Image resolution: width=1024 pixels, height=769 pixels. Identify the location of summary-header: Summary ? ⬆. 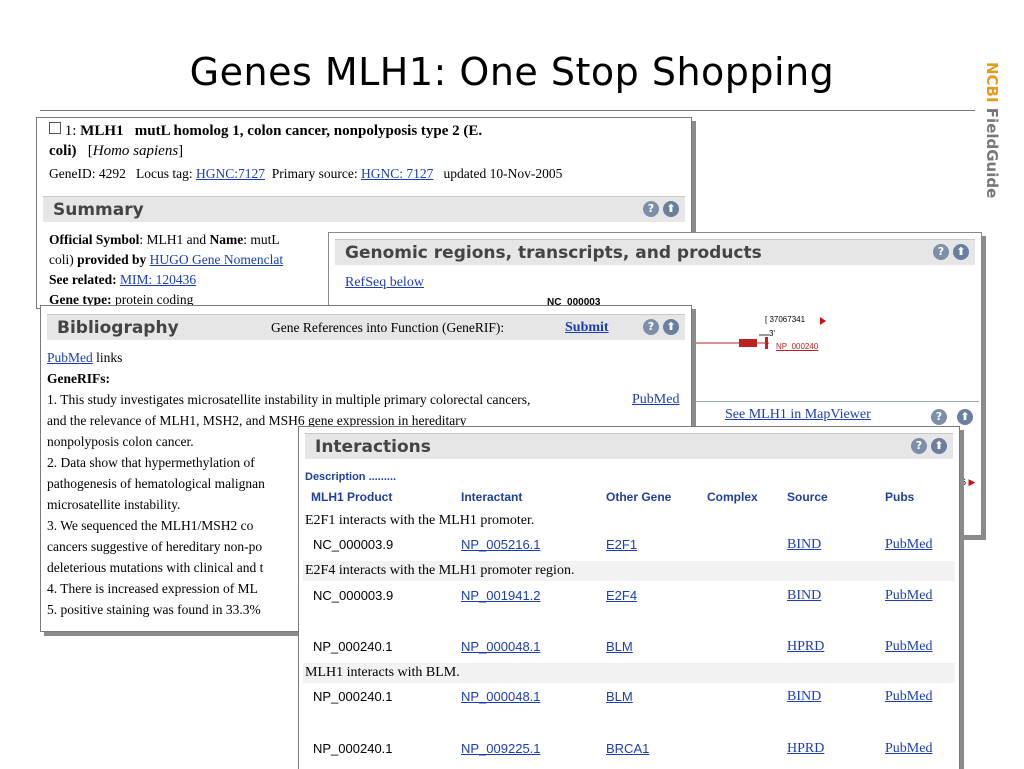
(364, 209).